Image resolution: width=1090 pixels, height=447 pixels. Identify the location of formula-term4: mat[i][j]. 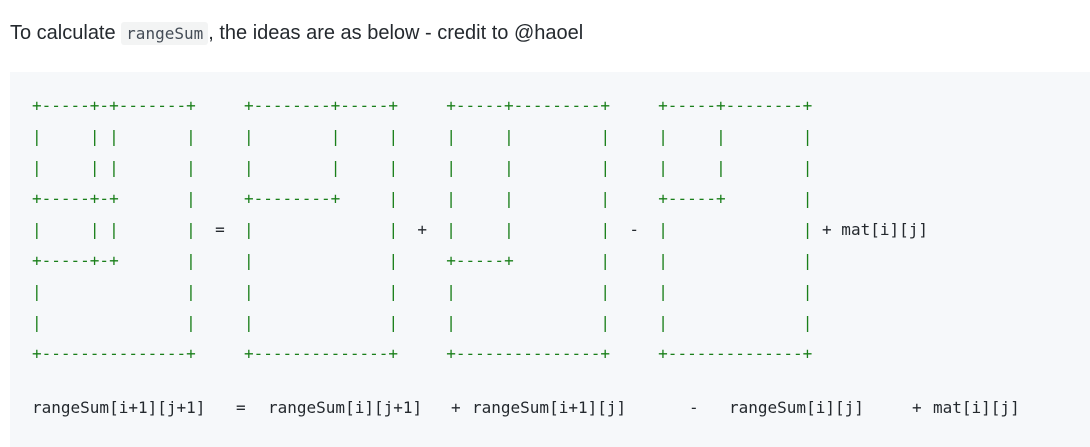
(976, 407).